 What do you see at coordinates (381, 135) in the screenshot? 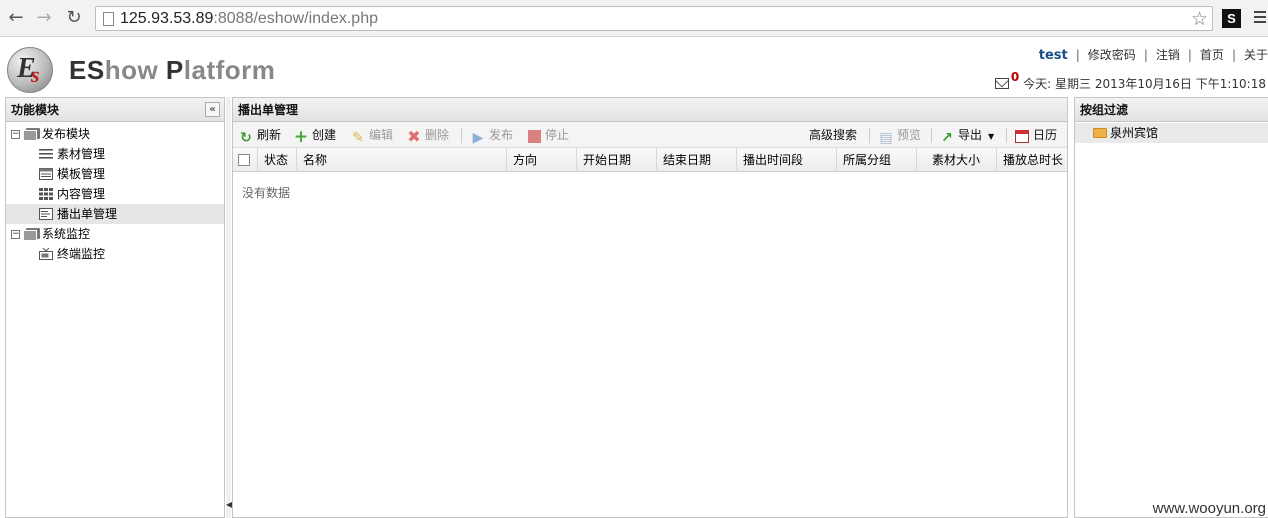
I see `edit-label: 编辑` at bounding box center [381, 135].